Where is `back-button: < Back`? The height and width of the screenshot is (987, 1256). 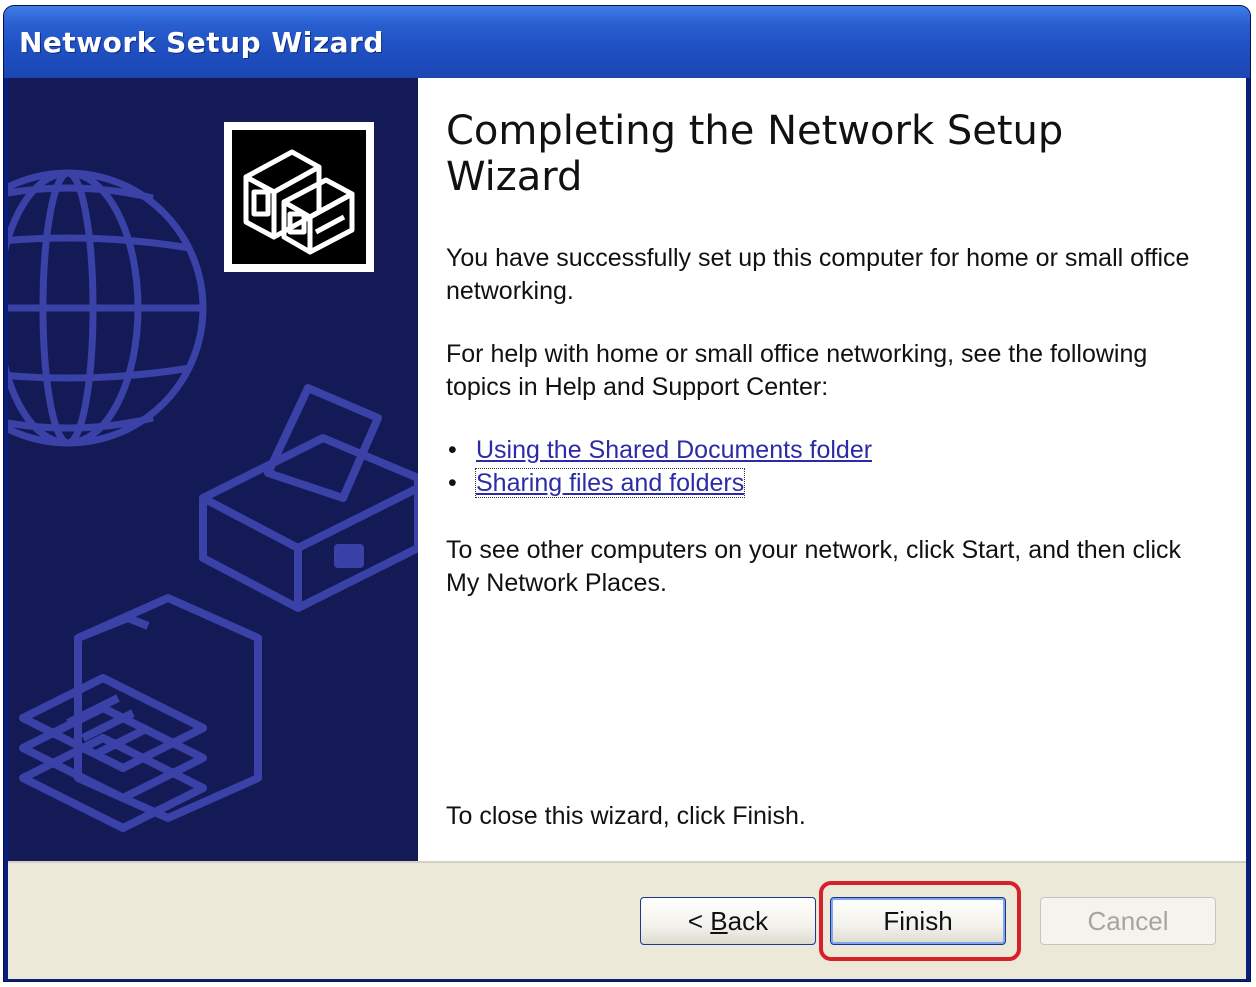
back-button: < Back is located at coordinates (728, 921).